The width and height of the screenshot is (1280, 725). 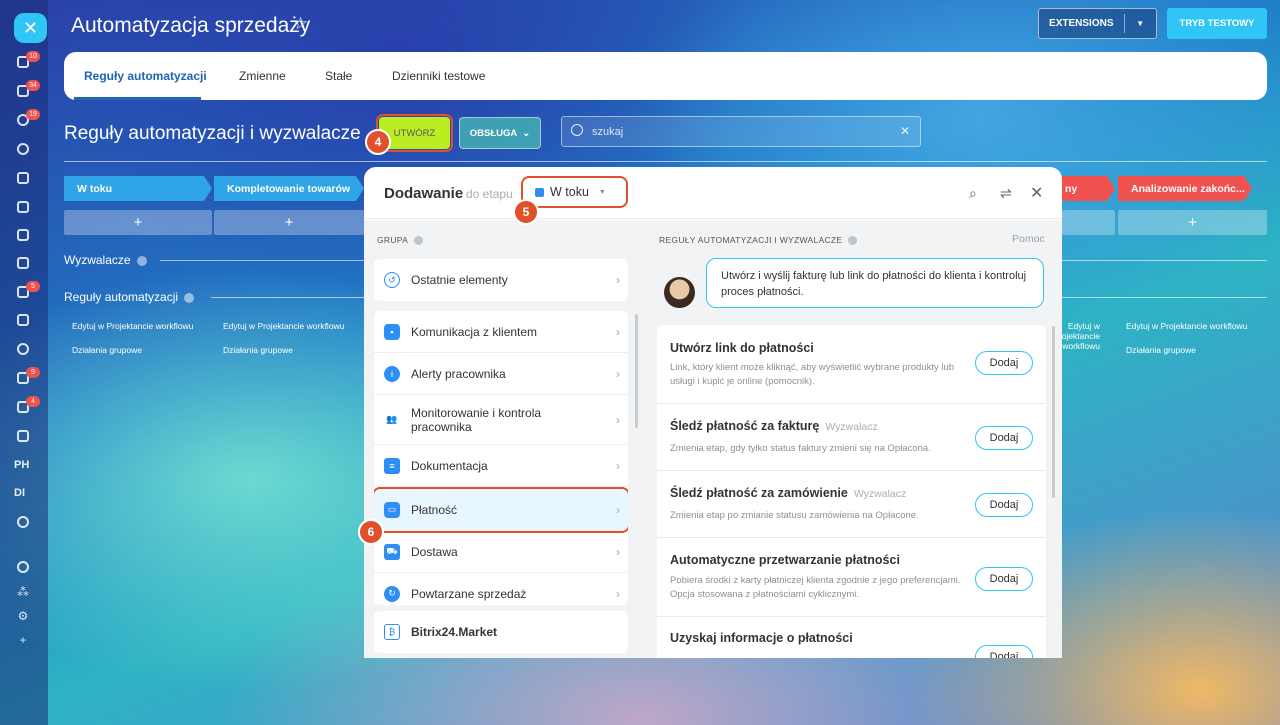 I want to click on rule-title-text: Uzyskaj informacje o płatności, so click(x=761, y=638).